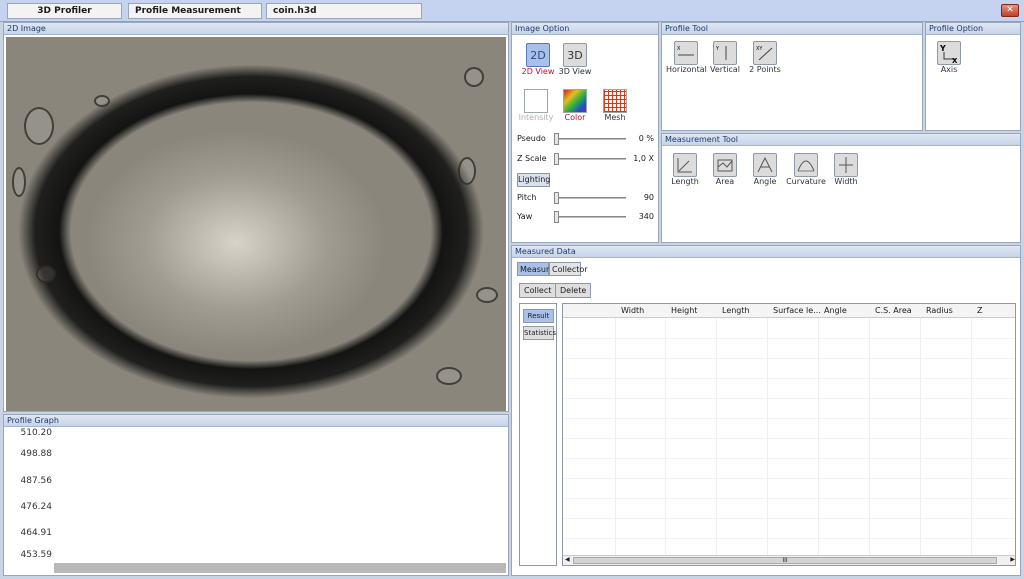 Image resolution: width=1024 pixels, height=579 pixels. What do you see at coordinates (806, 165) in the screenshot?
I see `curvature-icon` at bounding box center [806, 165].